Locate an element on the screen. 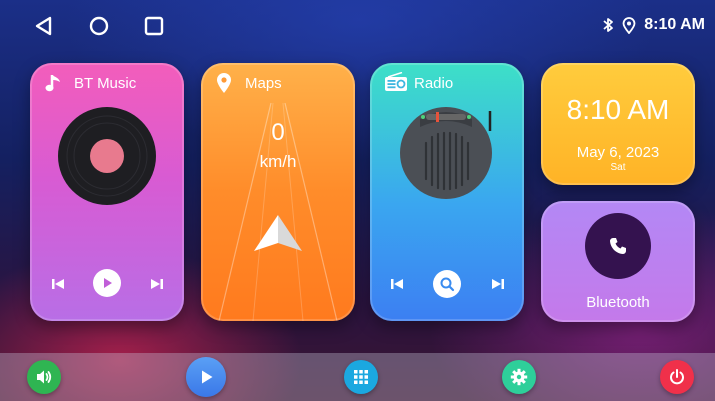  power-button is located at coordinates (677, 377).